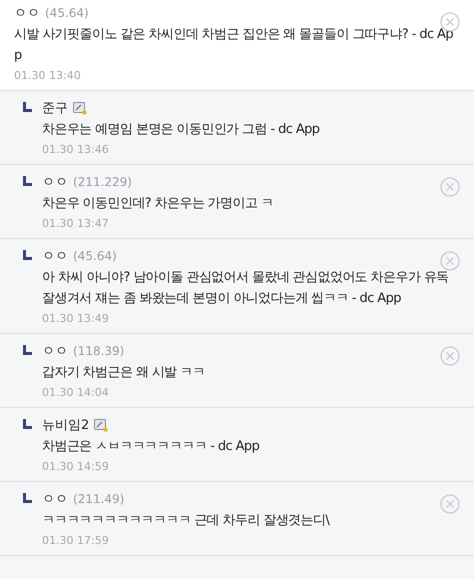  Describe the element at coordinates (76, 224) in the screenshot. I see `comment-date: 01.30 13:47` at that location.